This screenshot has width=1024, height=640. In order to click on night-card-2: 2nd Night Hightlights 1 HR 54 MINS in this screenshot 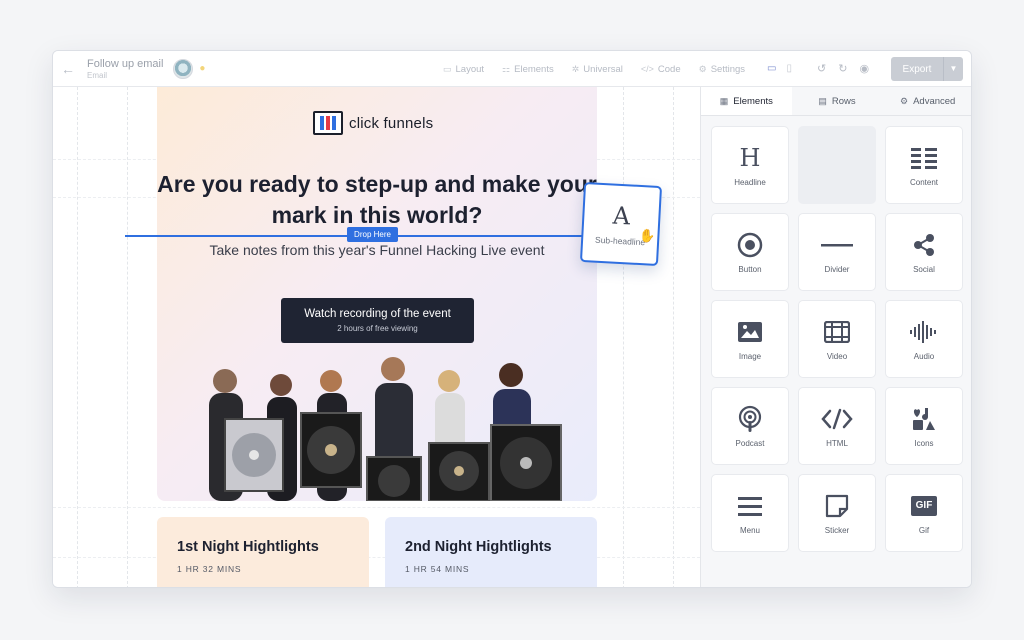, I will do `click(491, 552)`.